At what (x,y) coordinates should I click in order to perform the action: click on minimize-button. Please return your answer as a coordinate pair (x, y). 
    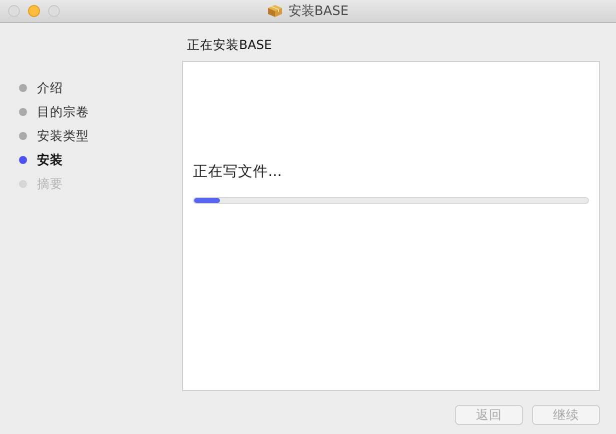
    Looking at the image, I should click on (34, 11).